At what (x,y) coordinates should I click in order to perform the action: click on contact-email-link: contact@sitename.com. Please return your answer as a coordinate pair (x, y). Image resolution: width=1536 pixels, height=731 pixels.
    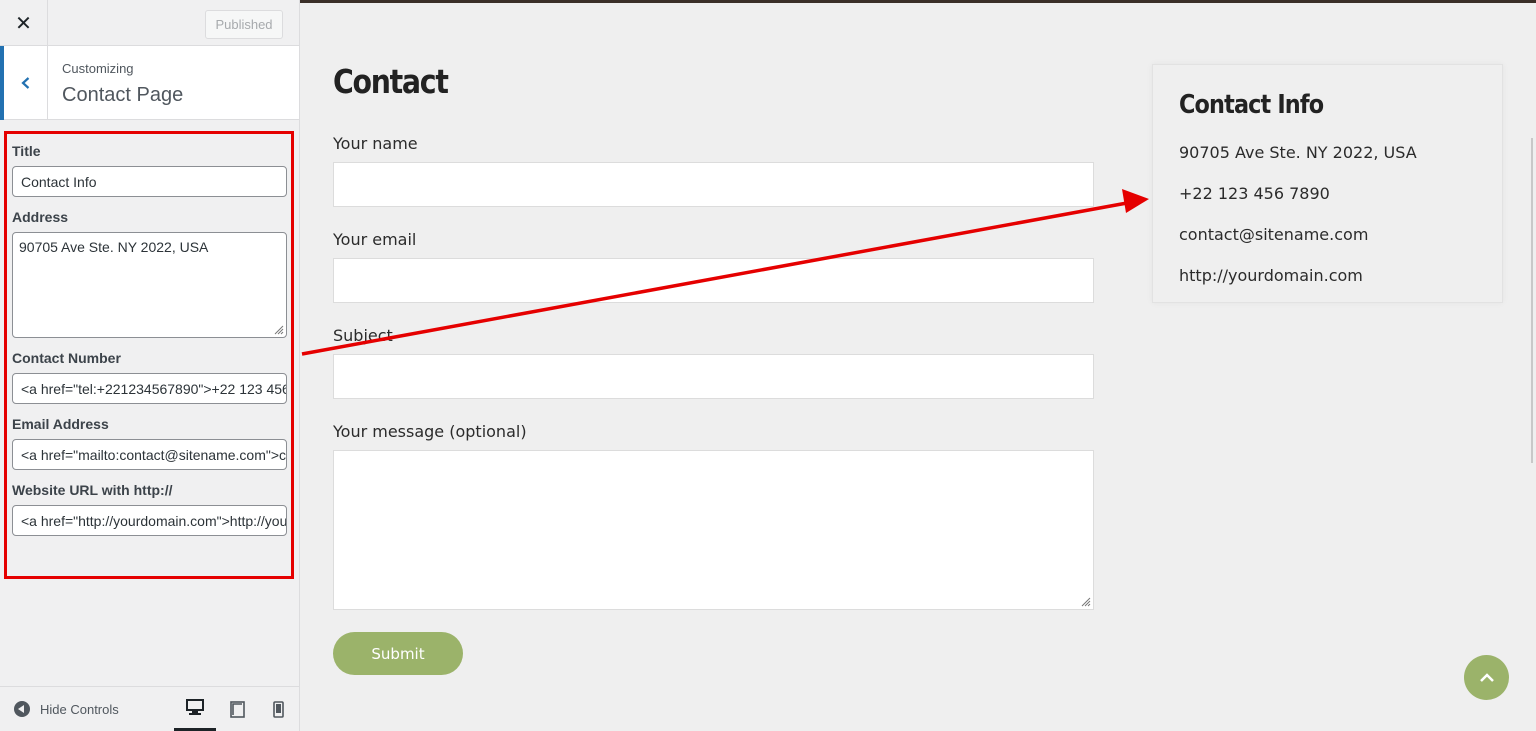
    Looking at the image, I should click on (1273, 234).